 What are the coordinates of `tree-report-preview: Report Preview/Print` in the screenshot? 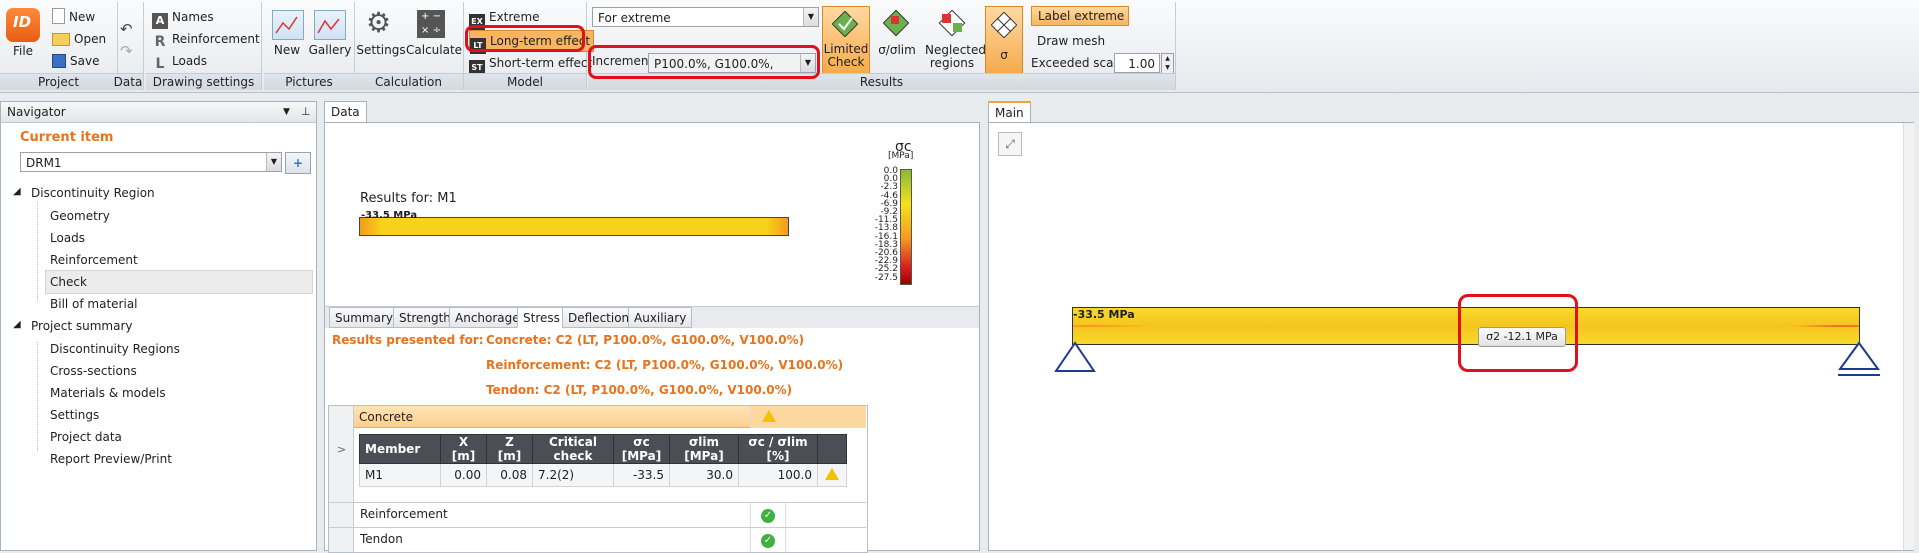 It's located at (111, 459).